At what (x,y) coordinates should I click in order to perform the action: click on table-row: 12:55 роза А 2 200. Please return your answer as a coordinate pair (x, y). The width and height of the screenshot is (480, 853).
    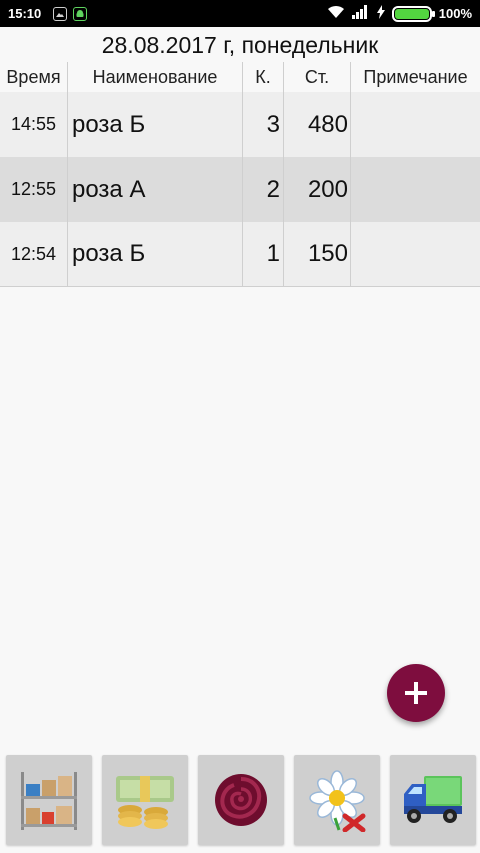
    Looking at the image, I should click on (240, 189).